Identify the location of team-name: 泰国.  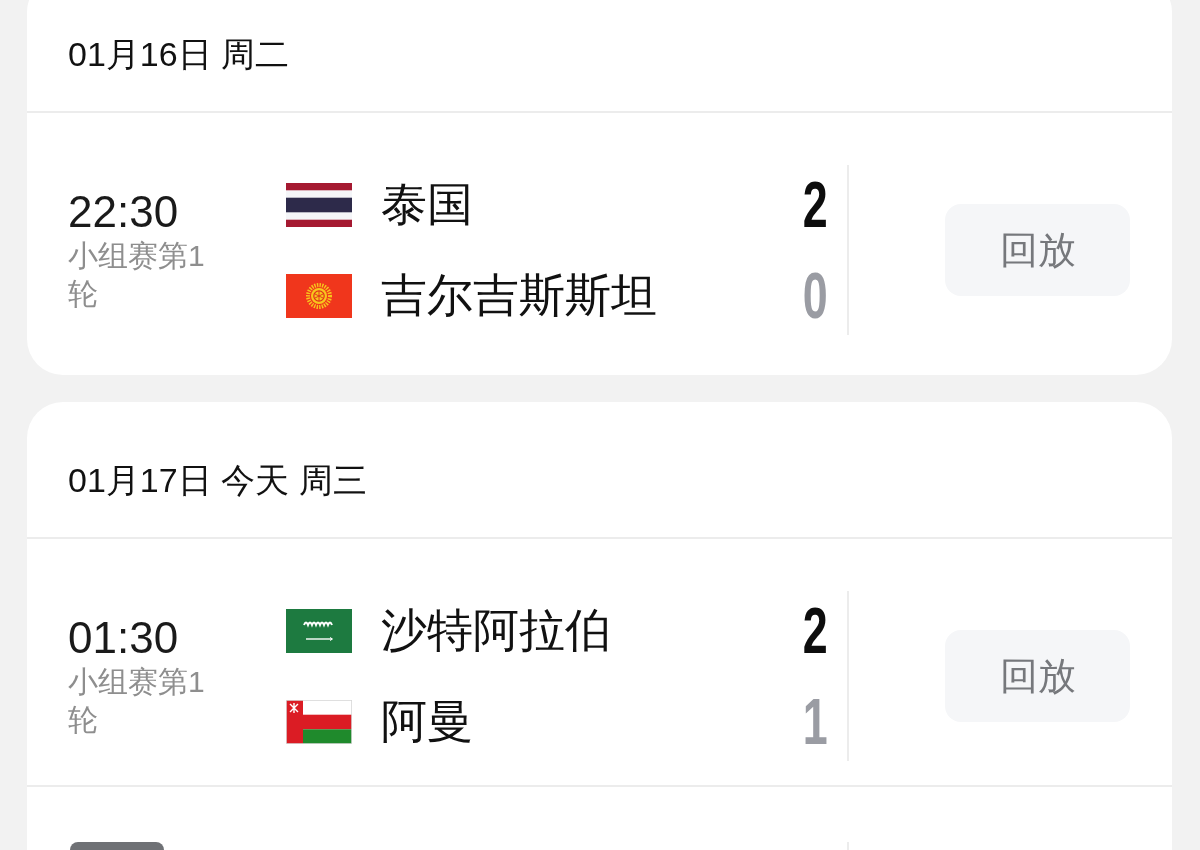
(427, 204).